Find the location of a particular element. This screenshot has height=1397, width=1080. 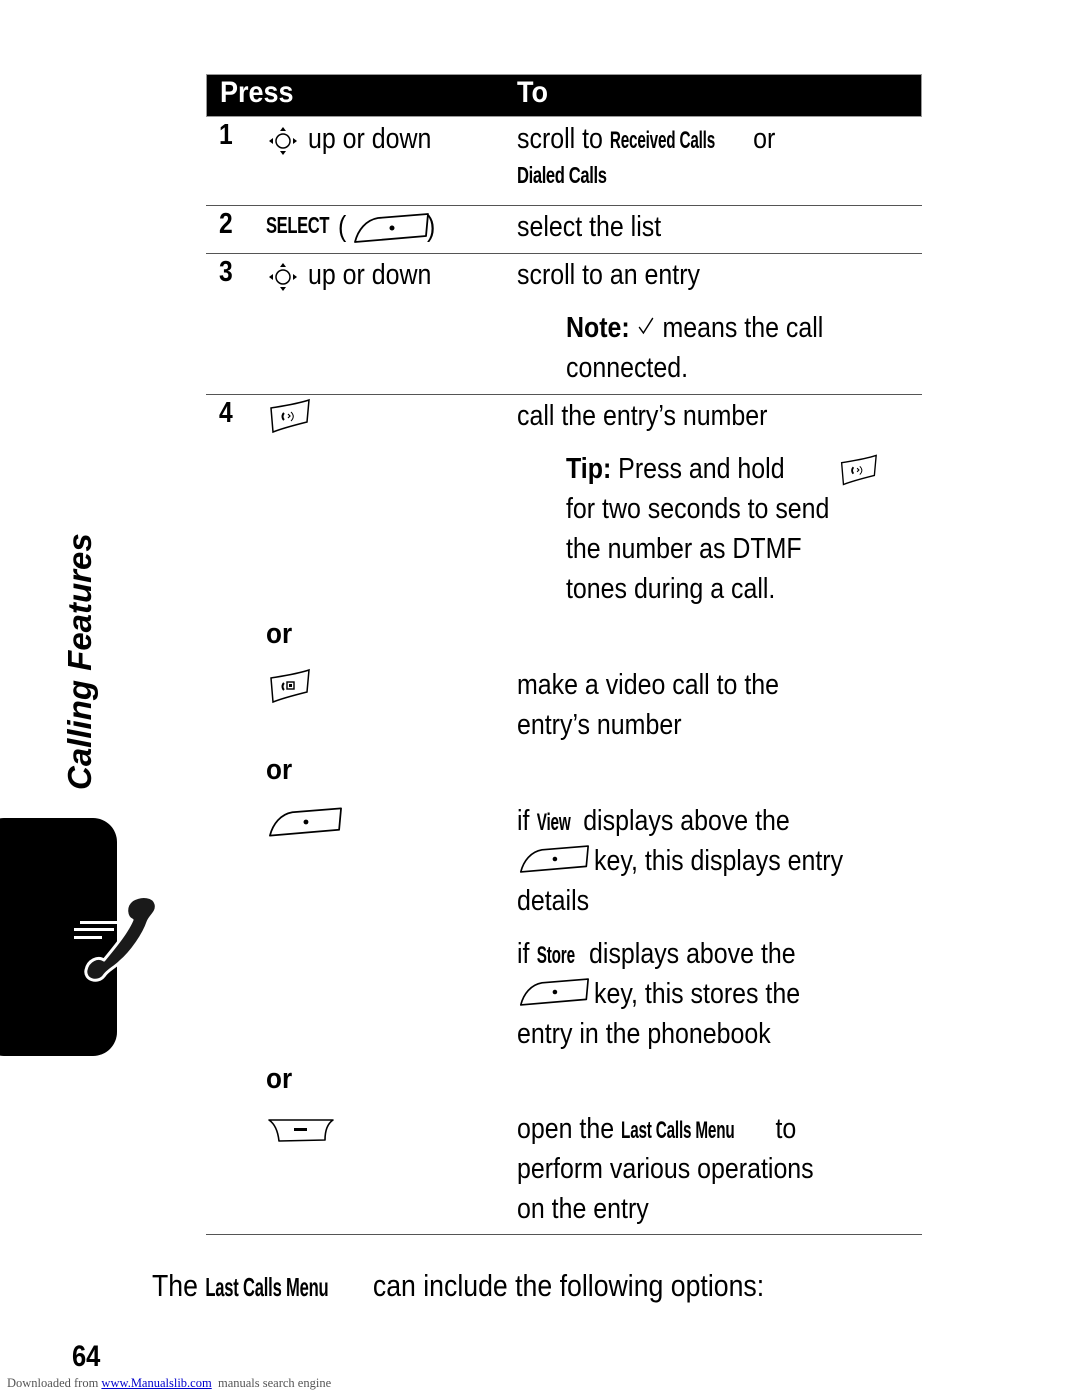

note-text: means the call is located at coordinates (739, 328).